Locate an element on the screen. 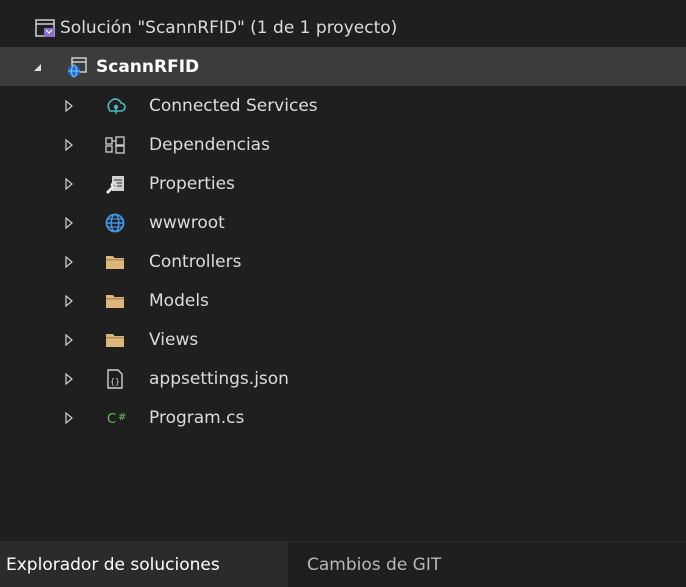  tree-item-label: Controllers is located at coordinates (195, 261).